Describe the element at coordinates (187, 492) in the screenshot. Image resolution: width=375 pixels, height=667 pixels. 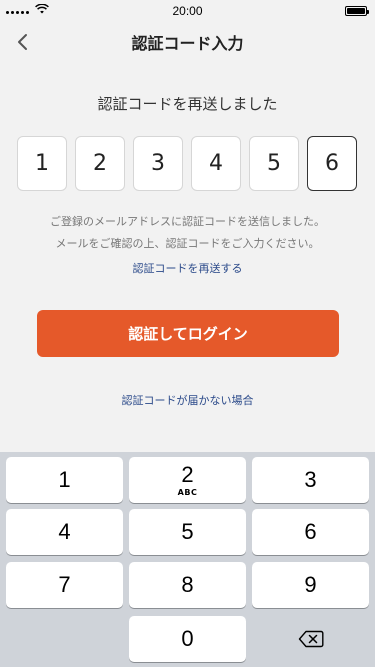
I see `key-2-letters: ABC` at that location.